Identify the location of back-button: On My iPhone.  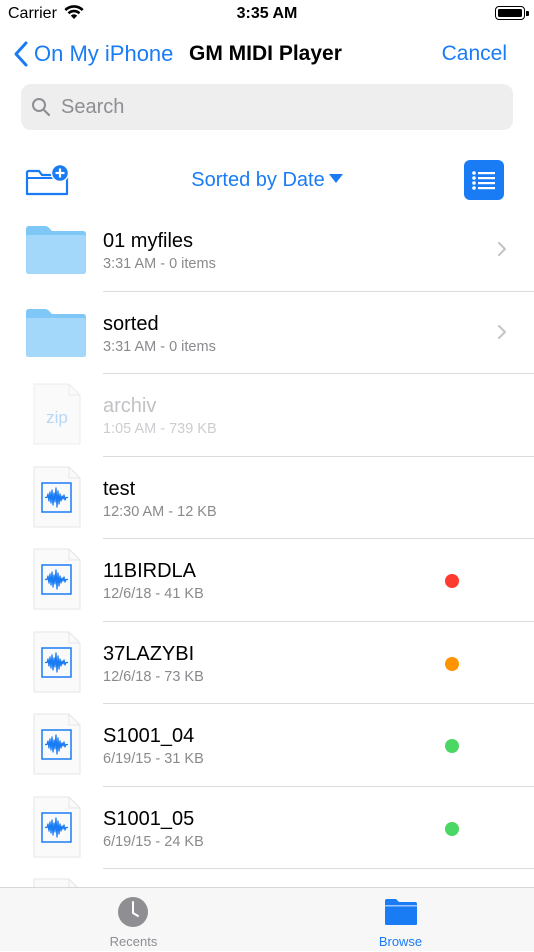
(93, 54).